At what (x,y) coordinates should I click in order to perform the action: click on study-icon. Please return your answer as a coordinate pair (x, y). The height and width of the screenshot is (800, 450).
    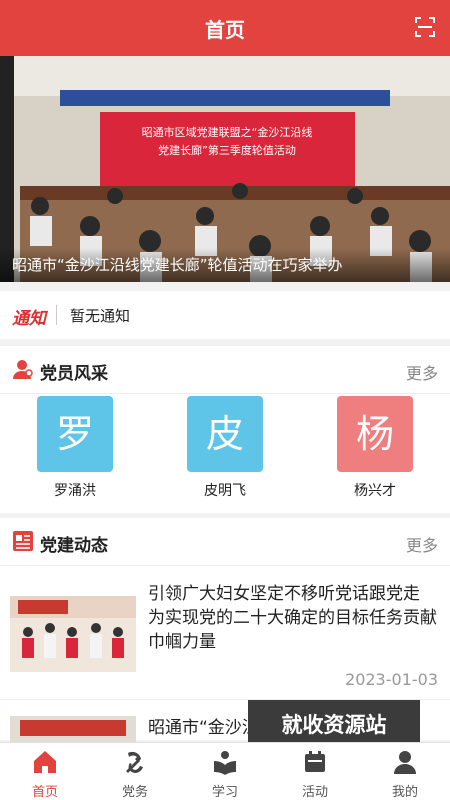
    Looking at the image, I should click on (225, 763).